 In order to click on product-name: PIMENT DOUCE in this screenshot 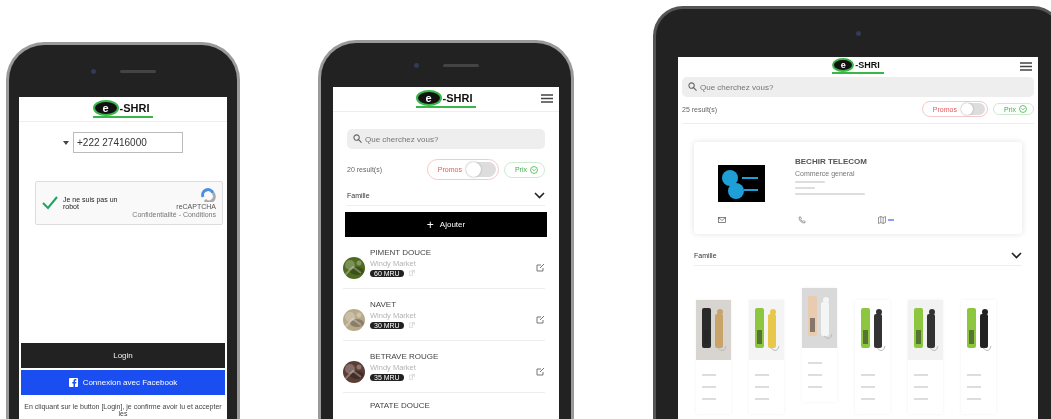, I will do `click(401, 252)`.